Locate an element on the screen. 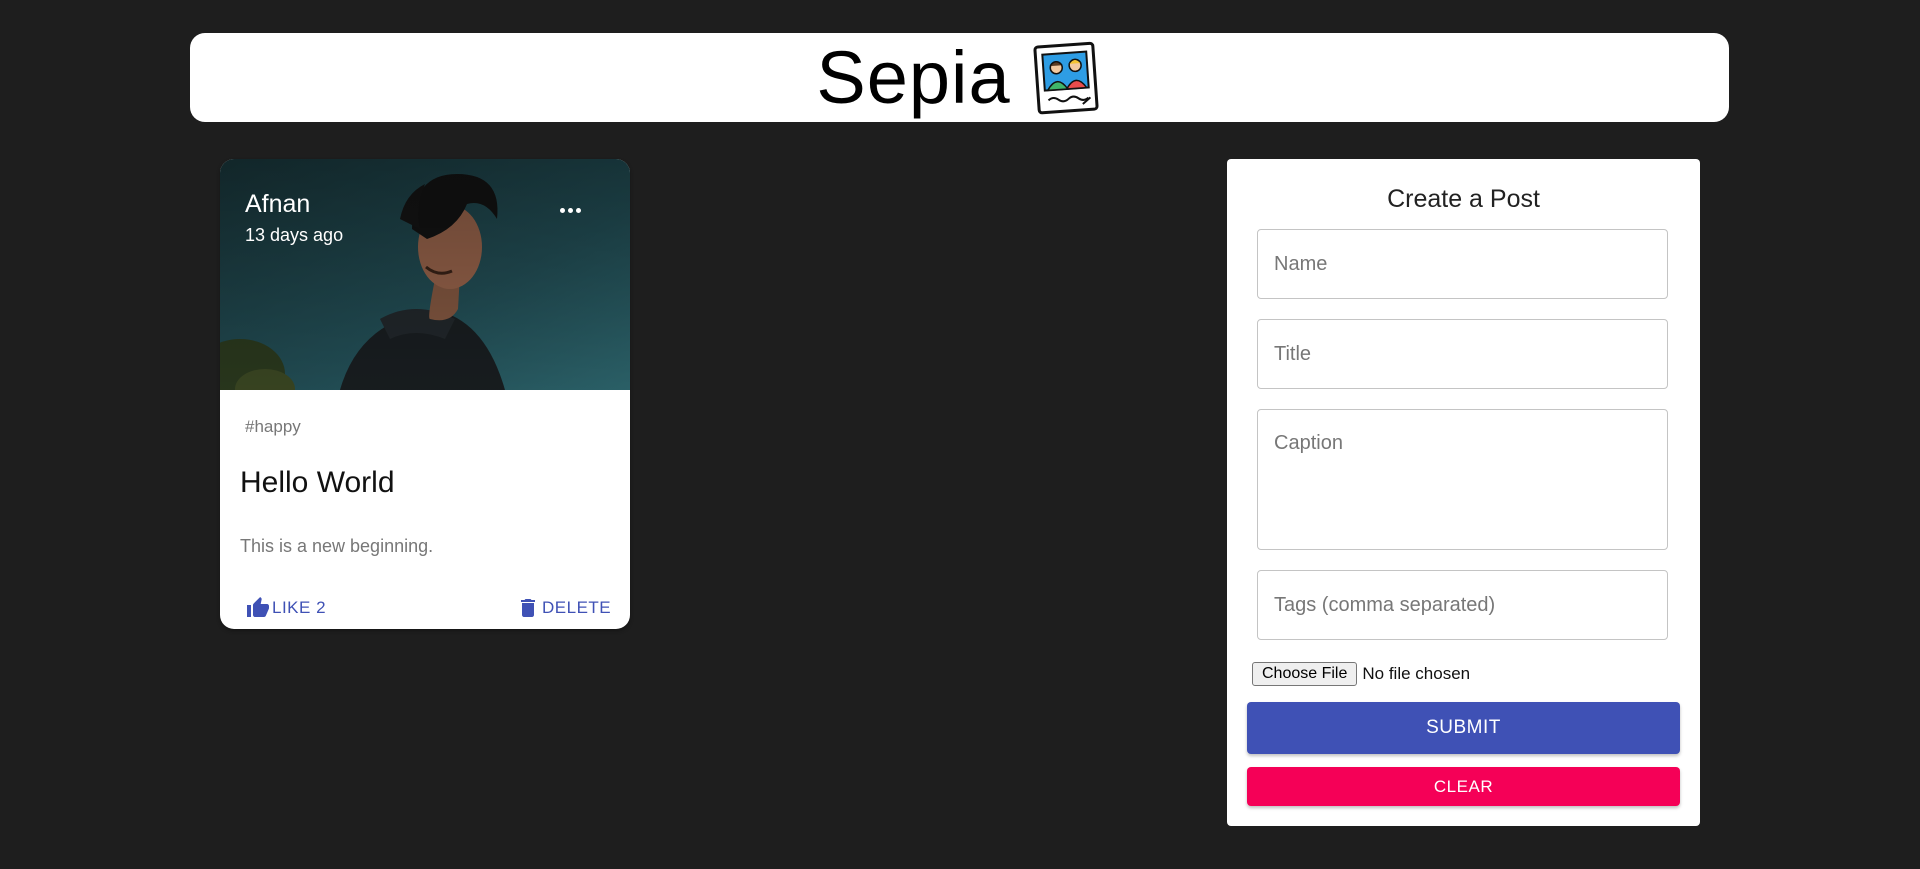  app-header: Sepia is located at coordinates (959, 77).